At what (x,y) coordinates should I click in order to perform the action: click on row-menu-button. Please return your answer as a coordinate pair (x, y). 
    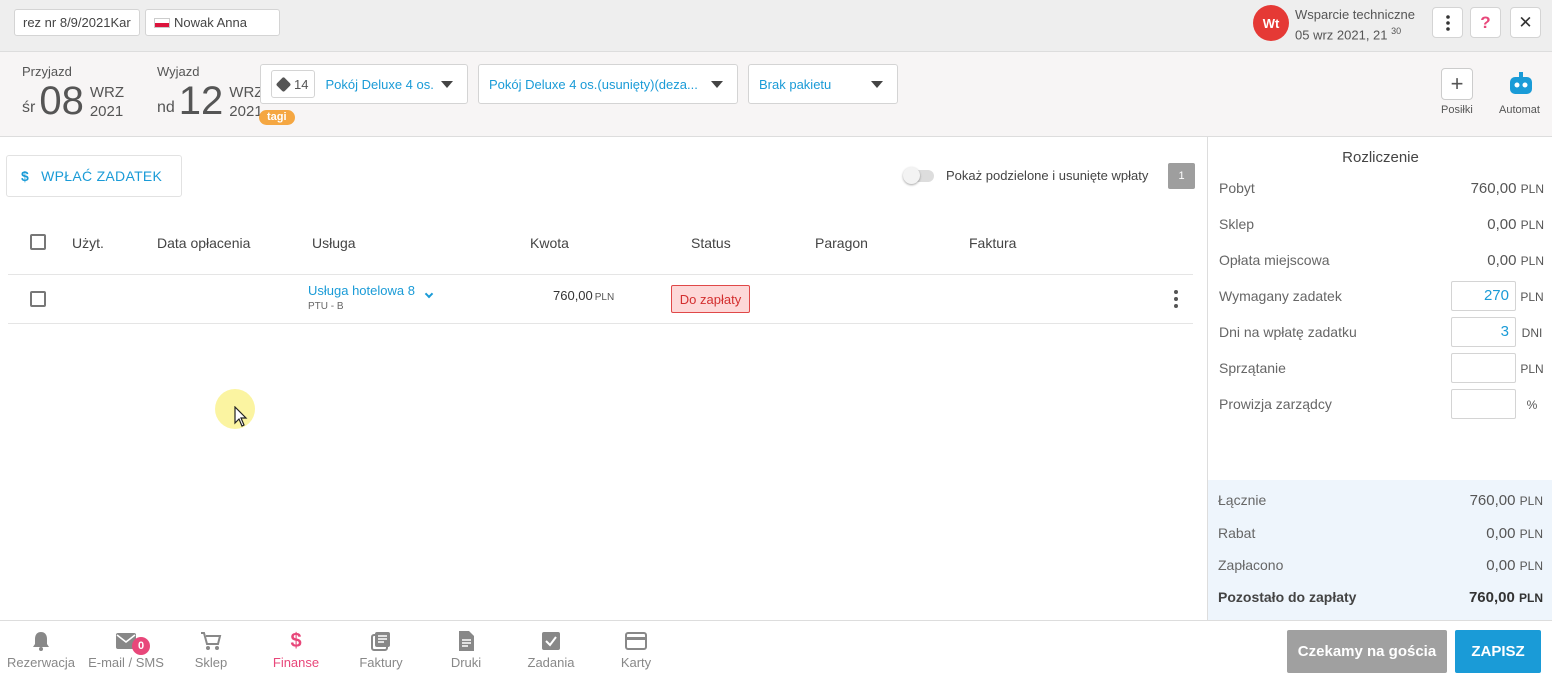
    Looking at the image, I should click on (1176, 300).